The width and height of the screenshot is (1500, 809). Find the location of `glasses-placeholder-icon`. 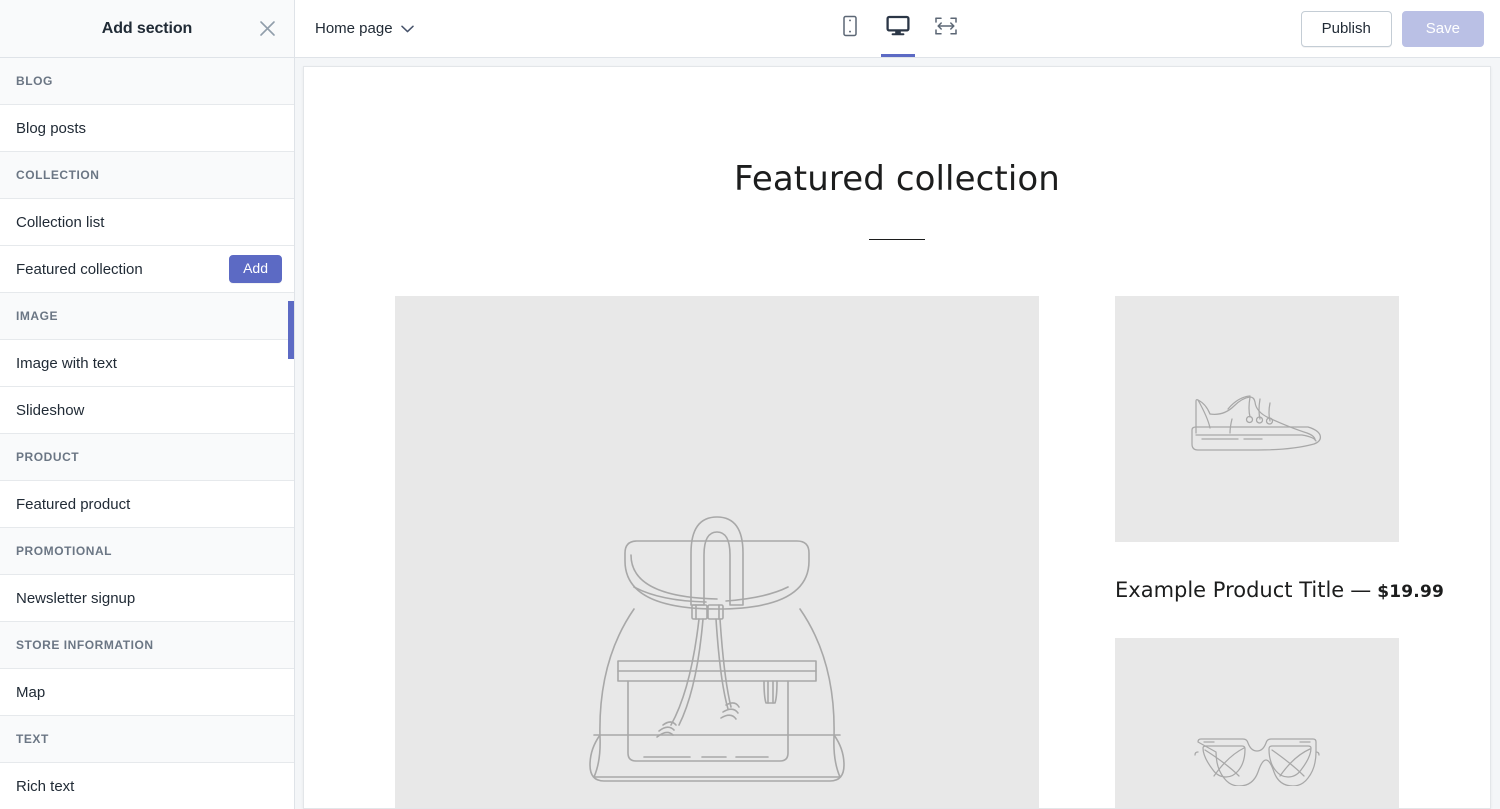

glasses-placeholder-icon is located at coordinates (1257, 723).